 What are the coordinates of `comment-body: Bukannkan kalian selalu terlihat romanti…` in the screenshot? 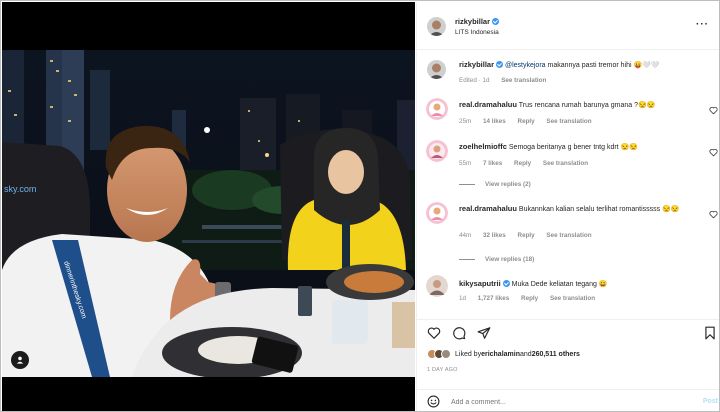 It's located at (599, 209).